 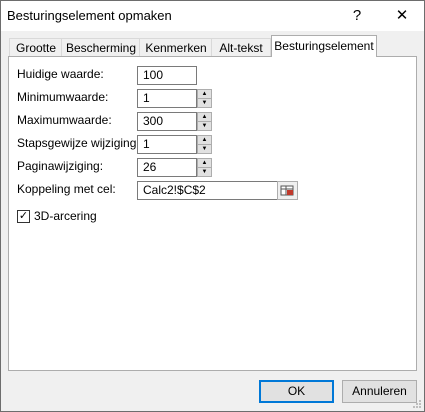 I want to click on help-button: ?, so click(x=357, y=16).